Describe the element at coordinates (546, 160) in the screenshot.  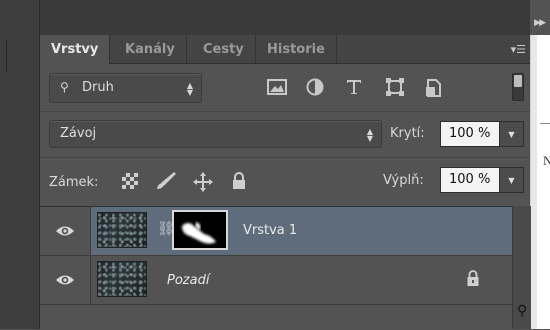
I see `document-letter: N` at that location.